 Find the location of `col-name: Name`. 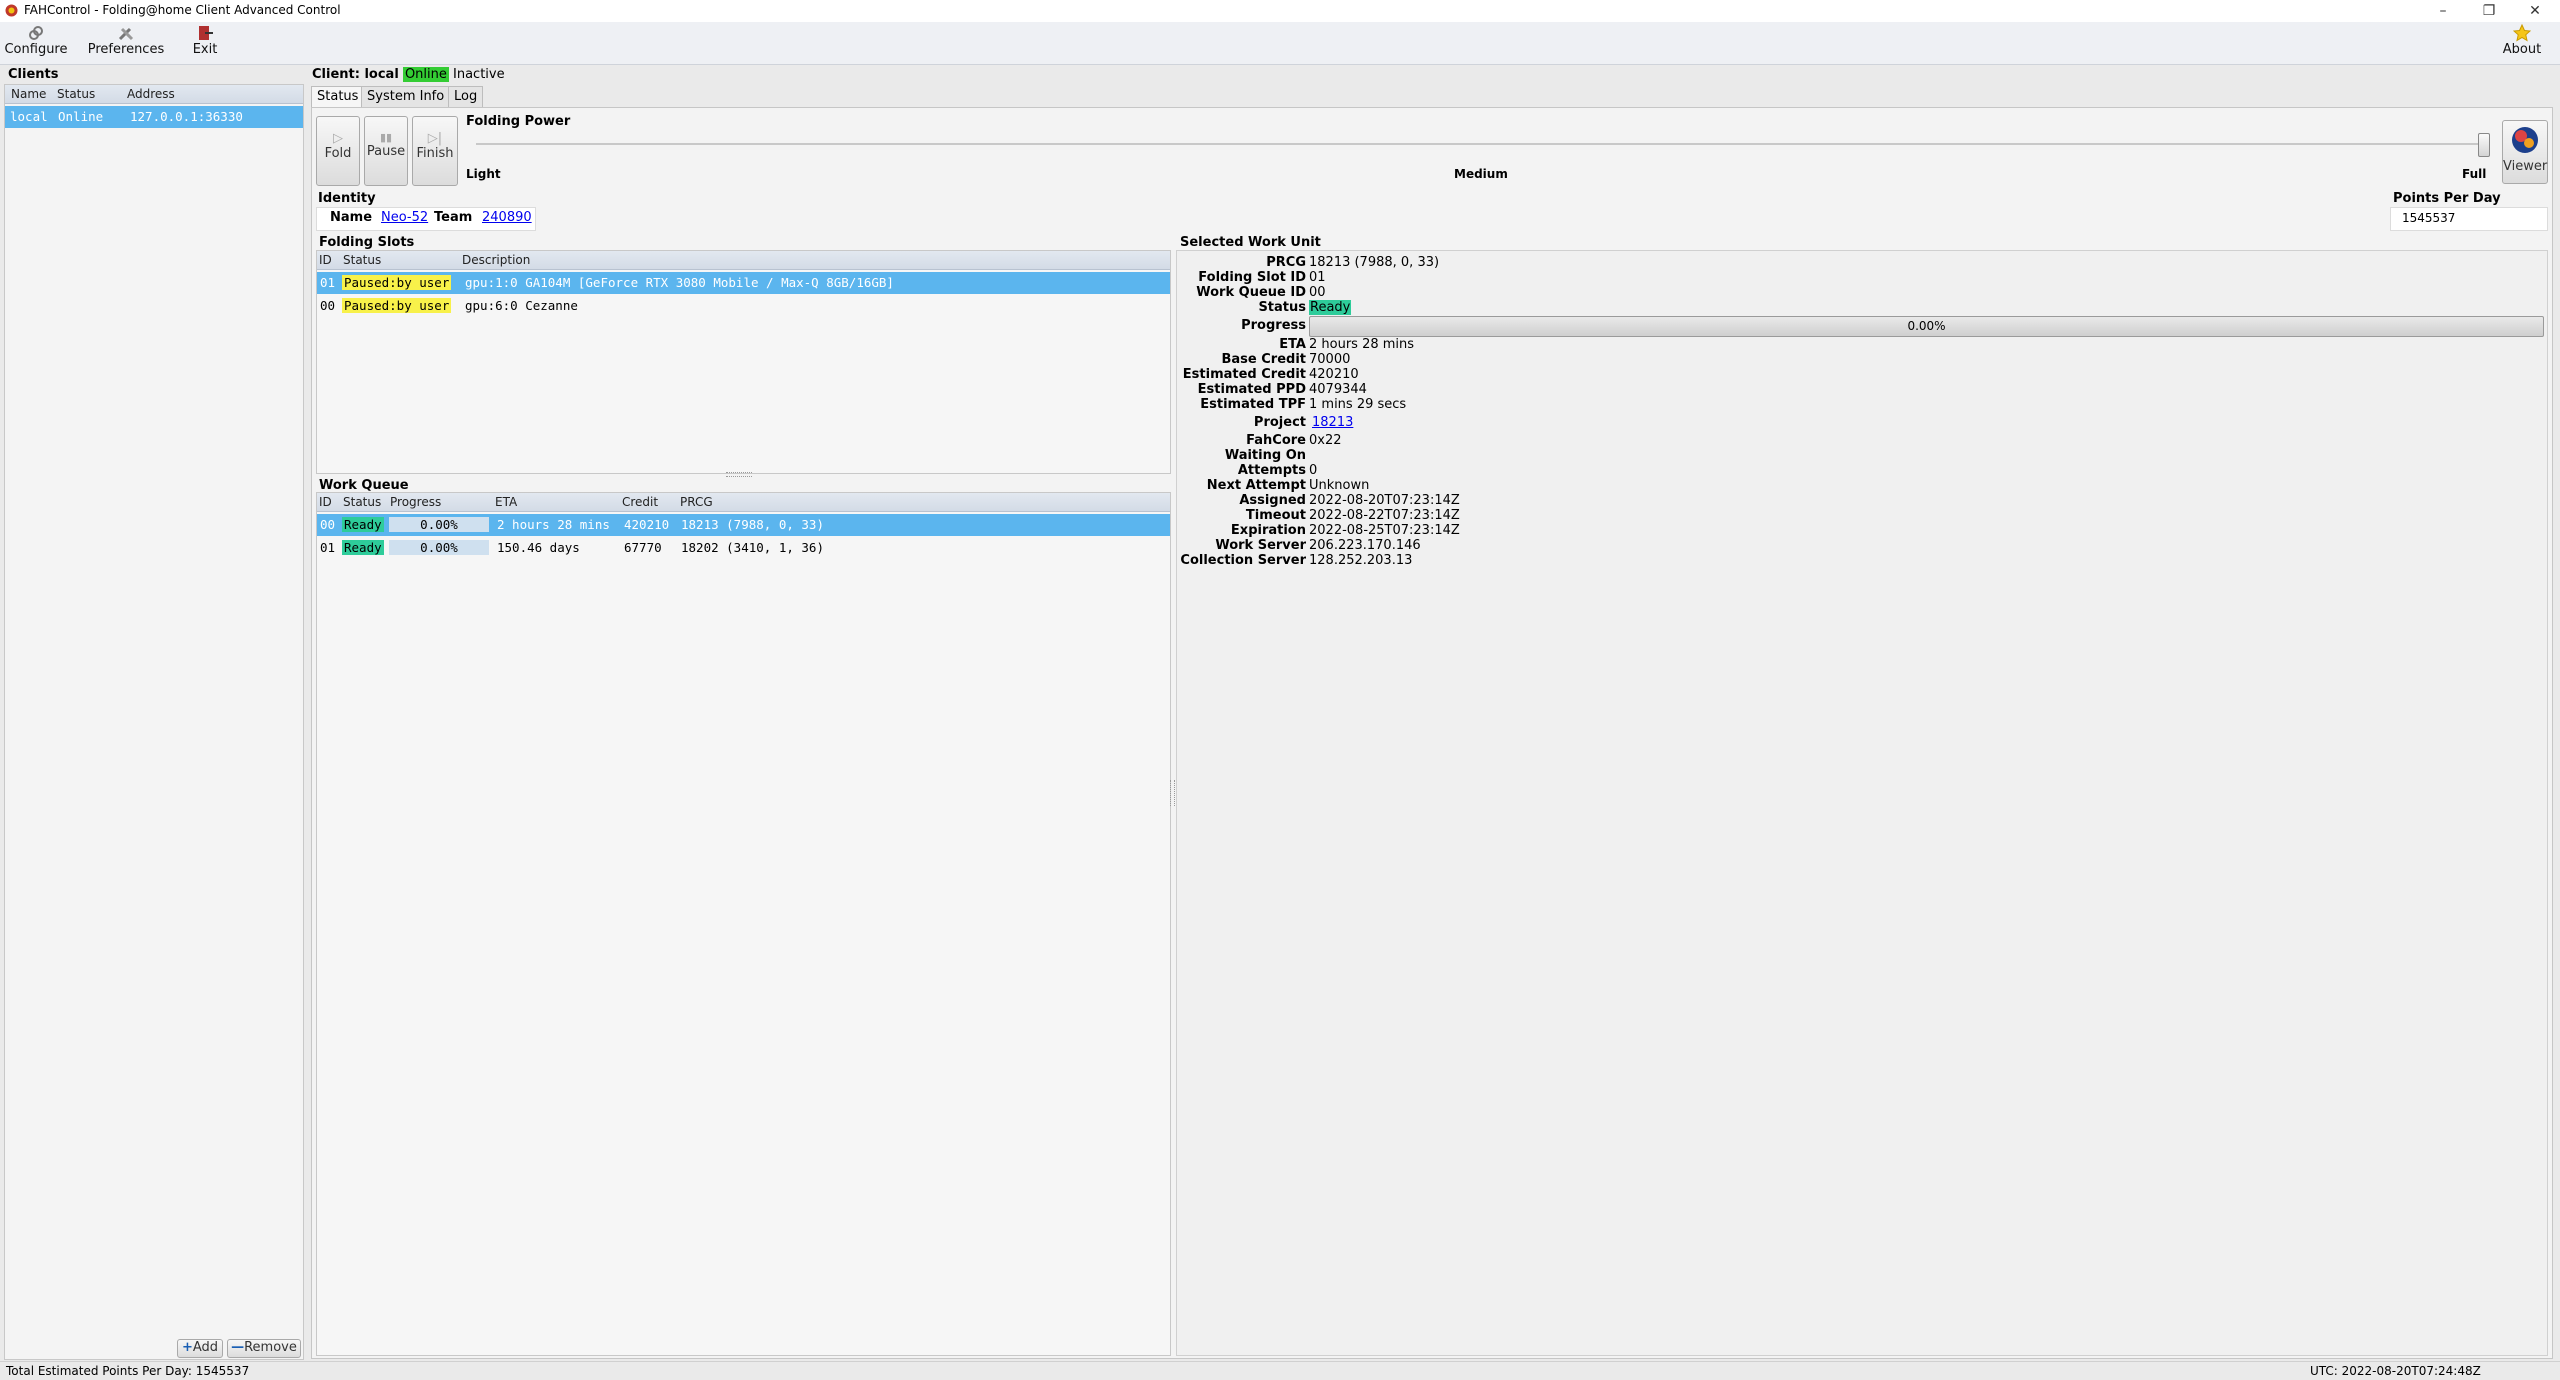

col-name: Name is located at coordinates (28, 94).